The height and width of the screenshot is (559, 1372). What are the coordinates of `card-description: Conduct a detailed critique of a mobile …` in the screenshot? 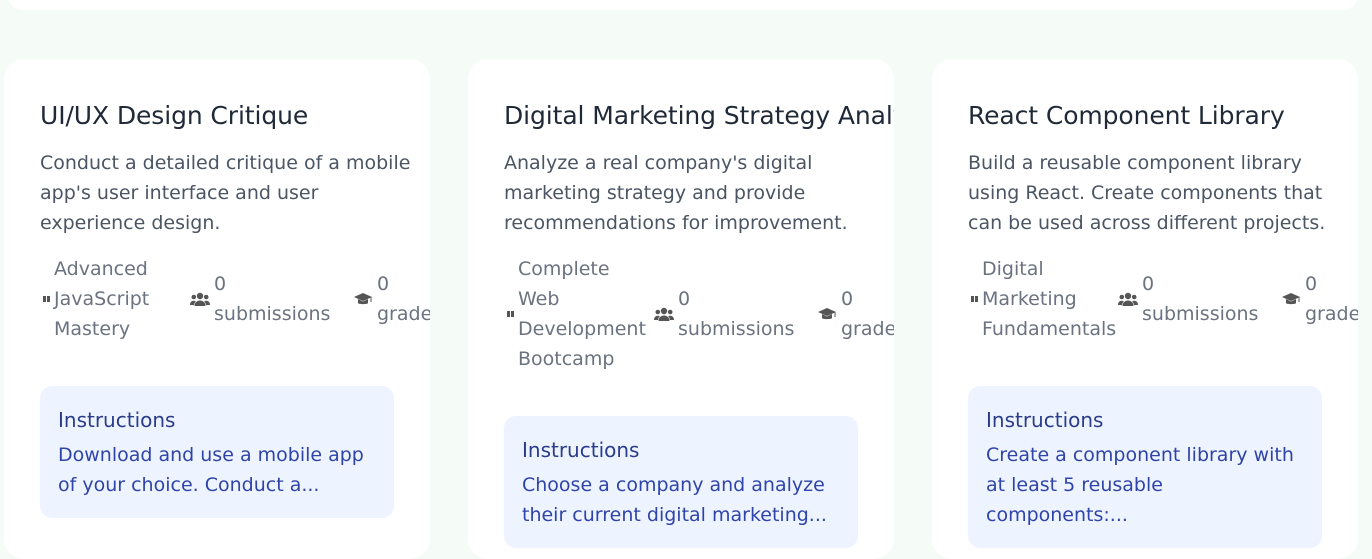 It's located at (225, 193).